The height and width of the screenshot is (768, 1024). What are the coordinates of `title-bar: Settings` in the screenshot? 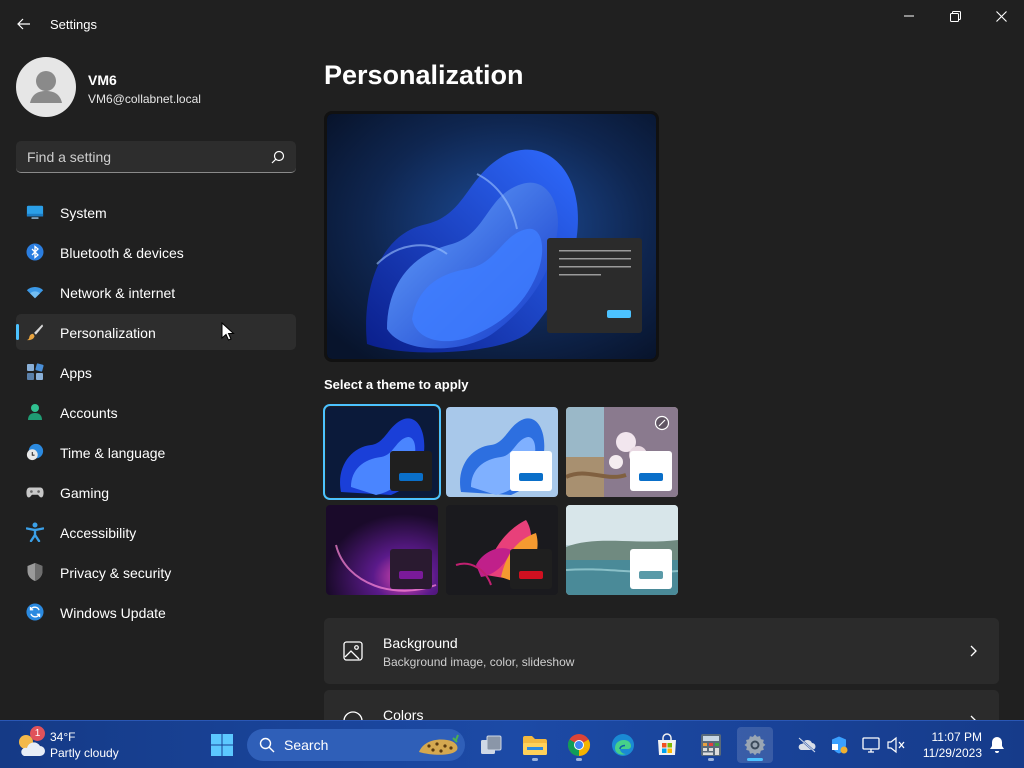 It's located at (512, 24).